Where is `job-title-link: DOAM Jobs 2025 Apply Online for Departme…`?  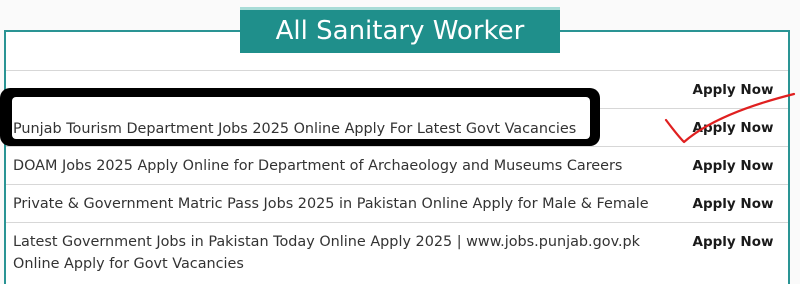 job-title-link: DOAM Jobs 2025 Apply Online for Departme… is located at coordinates (342, 166).